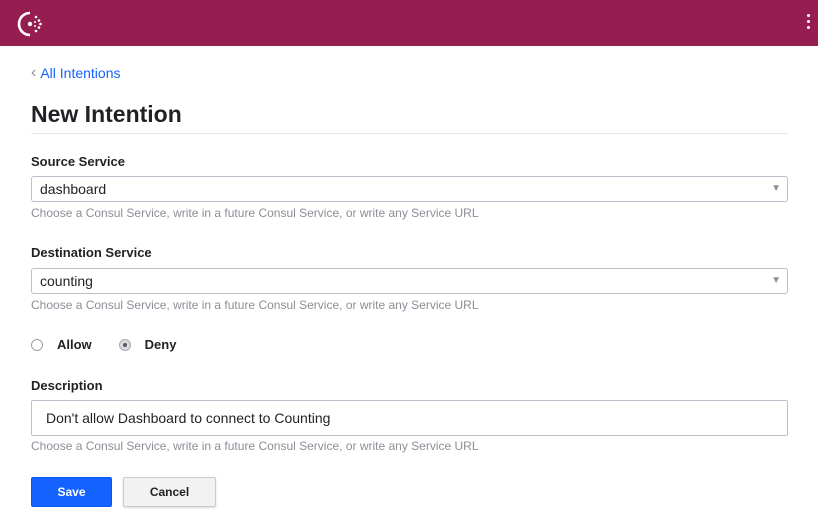  What do you see at coordinates (160, 344) in the screenshot?
I see `deny-label: Deny` at bounding box center [160, 344].